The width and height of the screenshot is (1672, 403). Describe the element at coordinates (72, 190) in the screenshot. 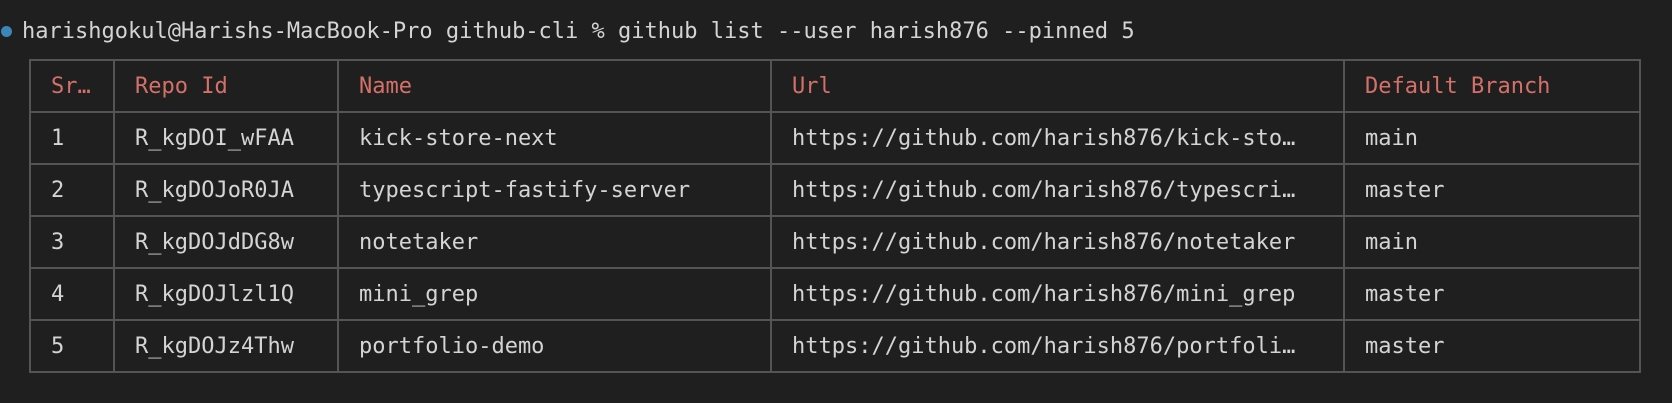

I see `cell-sr: 2` at that location.